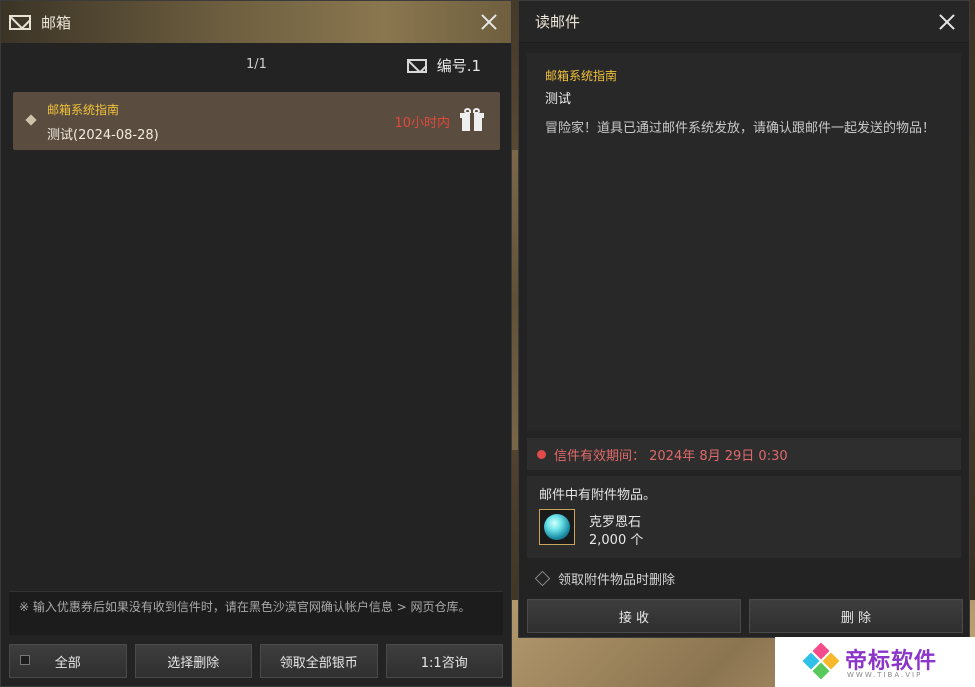  Describe the element at coordinates (617, 580) in the screenshot. I see `delete-on-claim-label: 领取附件物品时删除` at that location.